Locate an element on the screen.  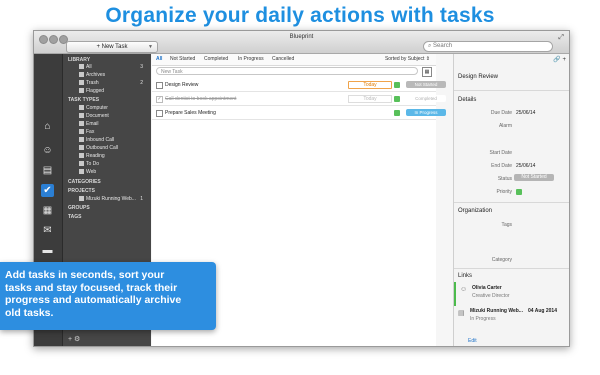
sidebar-item-web: Web is located at coordinates (112, 172).